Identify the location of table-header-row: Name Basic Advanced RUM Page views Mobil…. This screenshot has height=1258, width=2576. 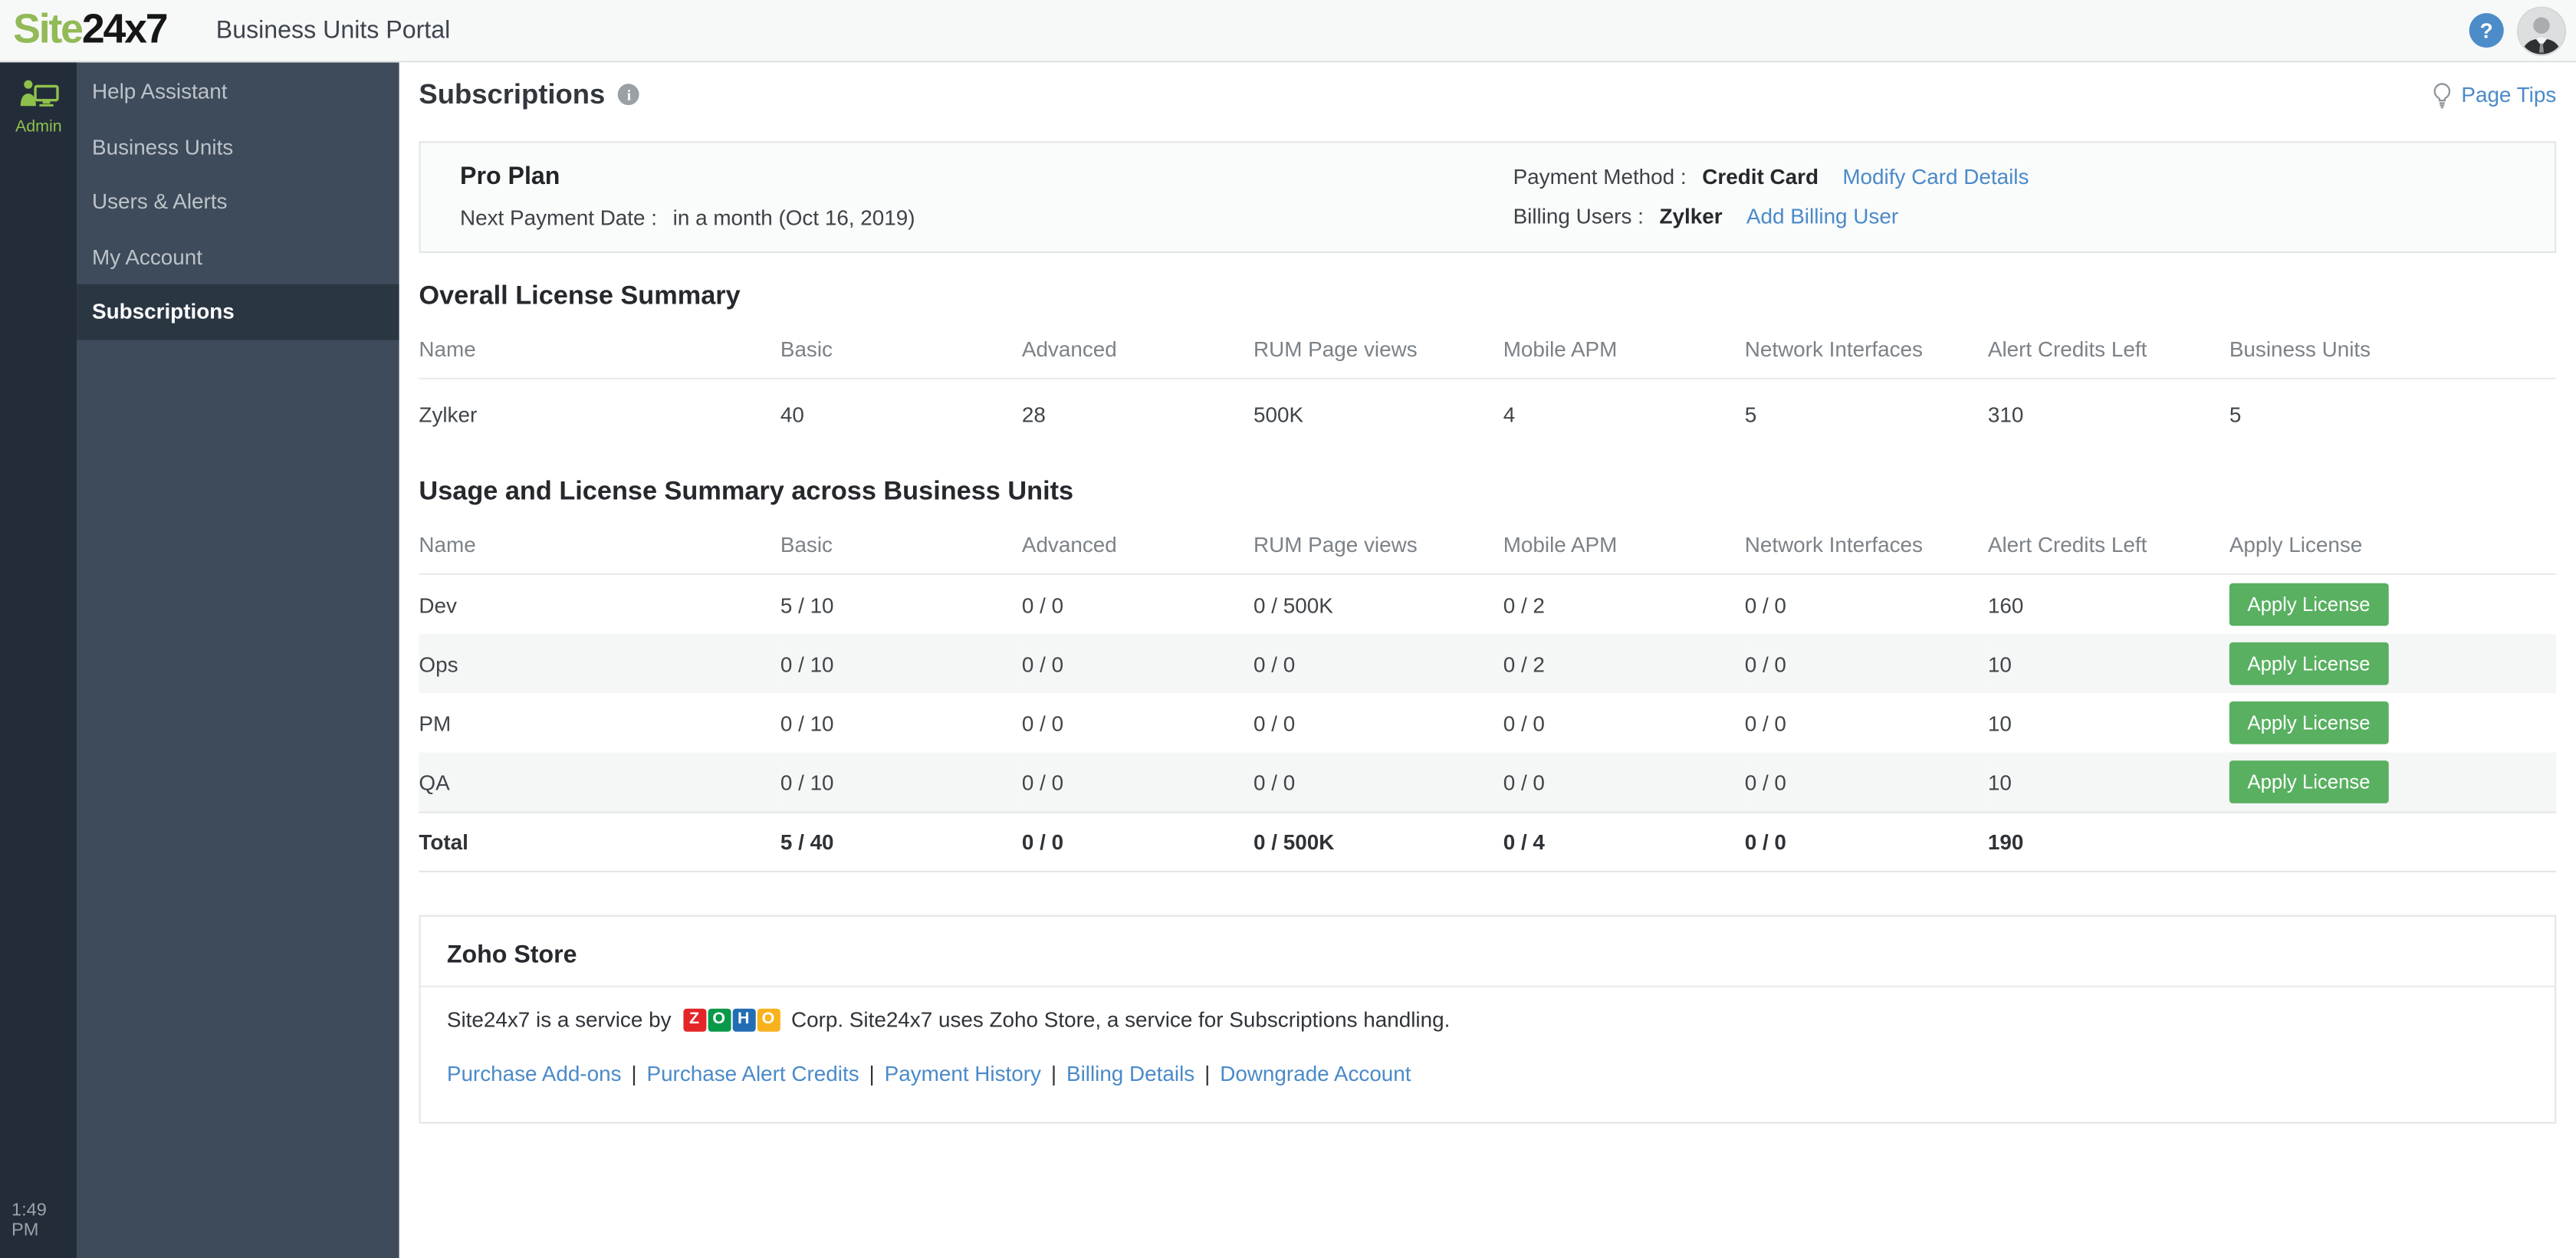
(1488, 546).